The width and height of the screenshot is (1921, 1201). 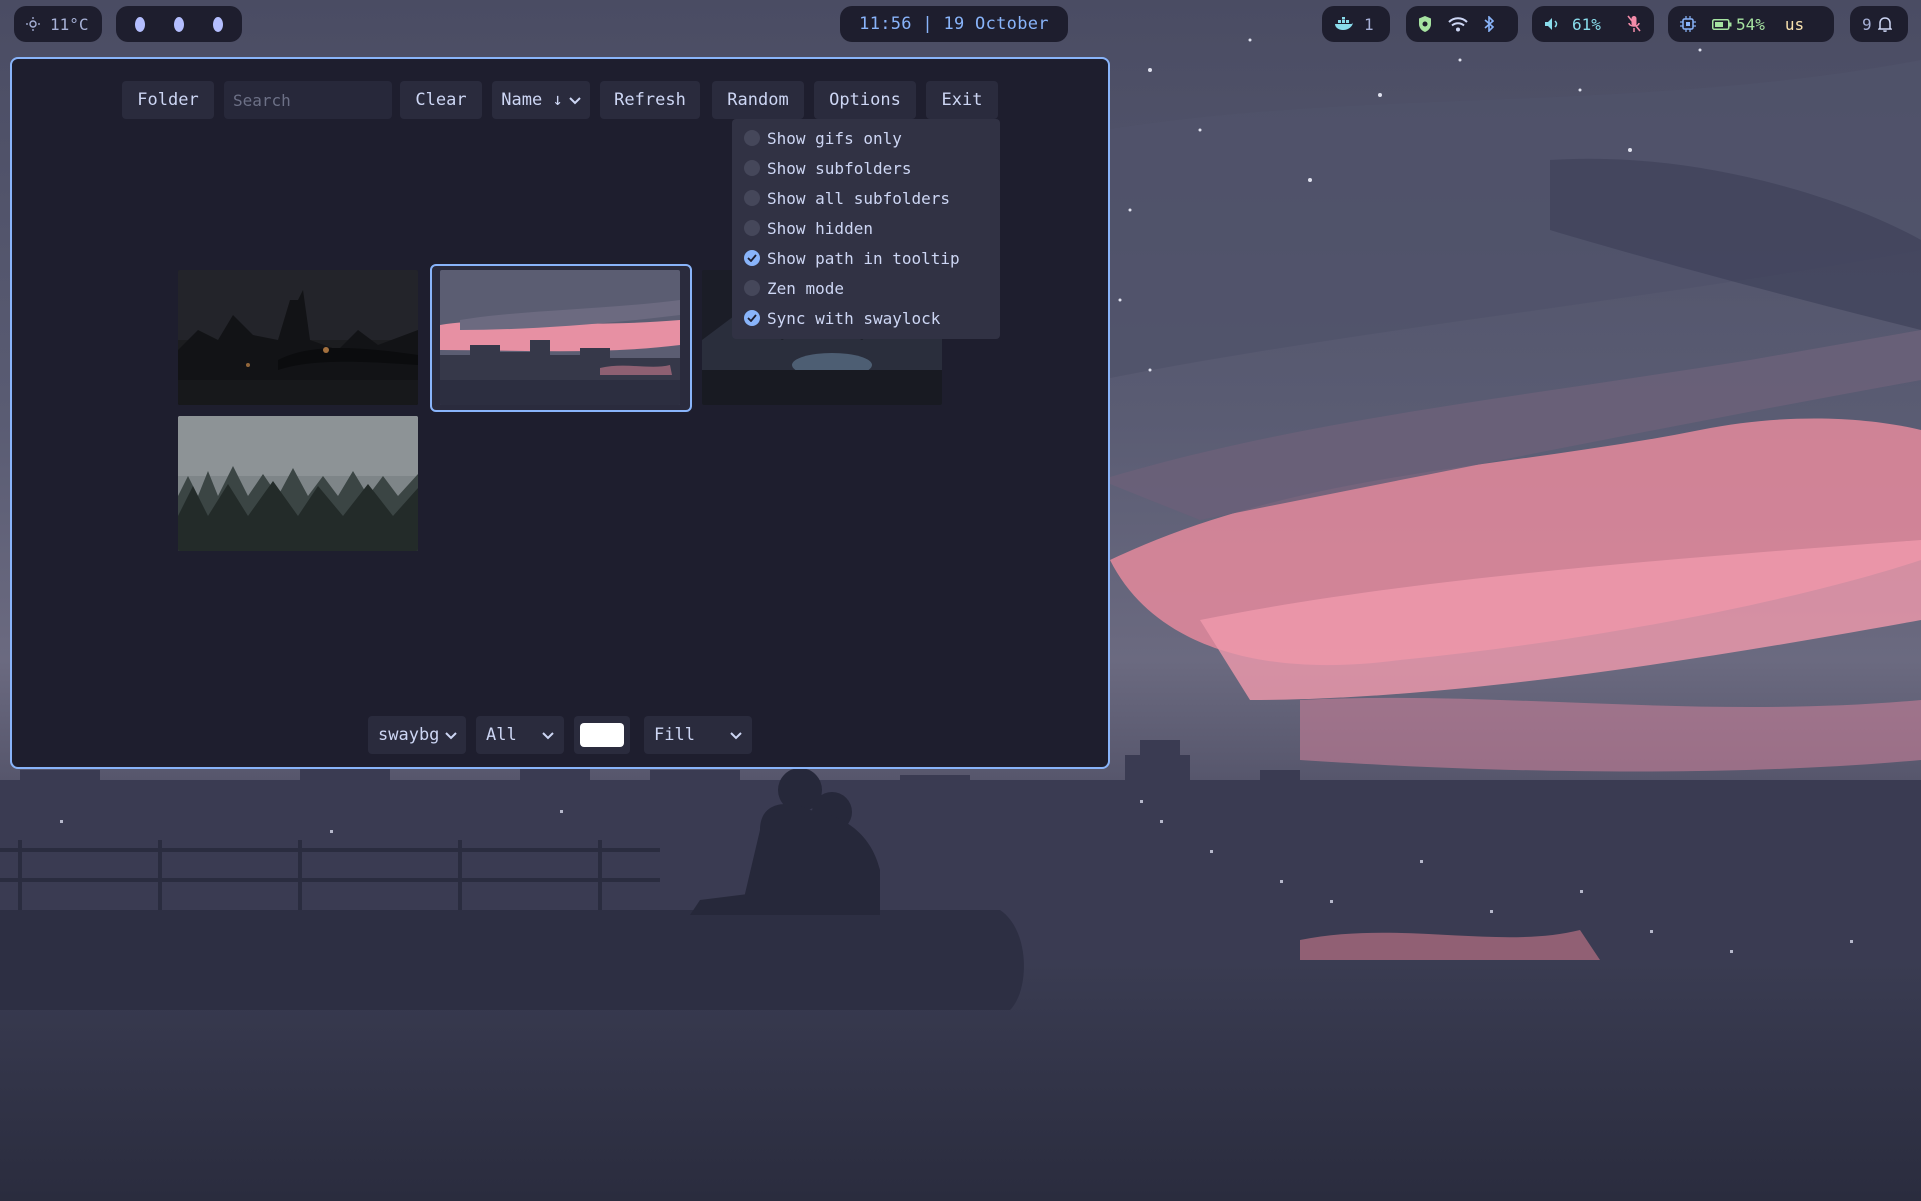 I want to click on option-label: Sync with swaylock, so click(x=854, y=318).